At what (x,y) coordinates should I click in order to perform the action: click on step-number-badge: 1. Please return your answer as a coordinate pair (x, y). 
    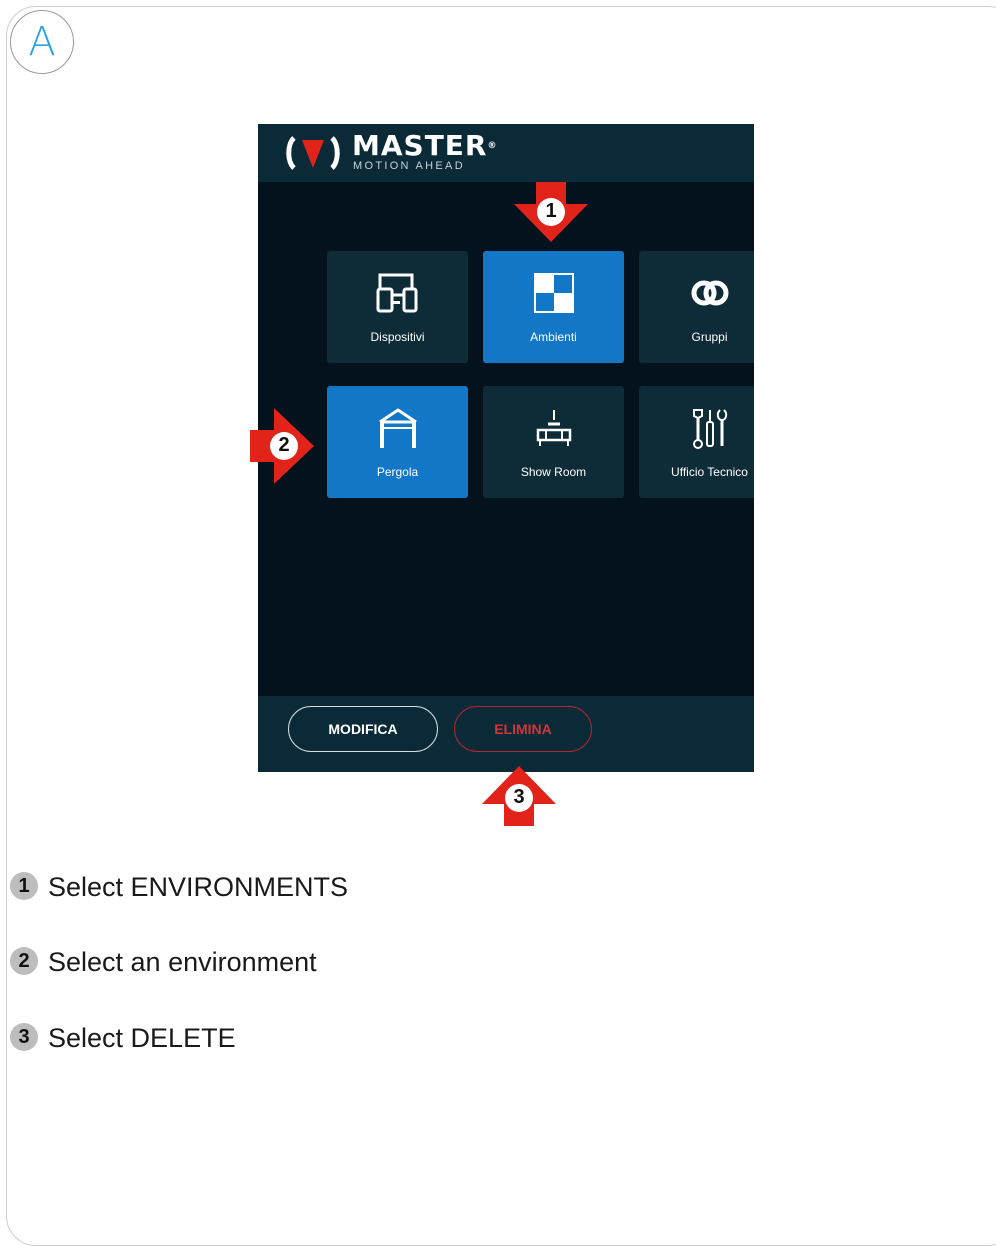
    Looking at the image, I should click on (24, 886).